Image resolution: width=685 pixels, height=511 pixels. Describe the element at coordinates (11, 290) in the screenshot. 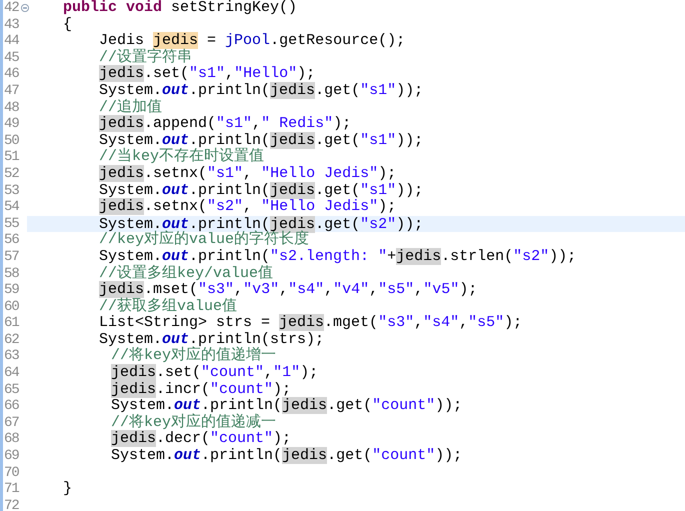

I see `line-number: 59` at that location.